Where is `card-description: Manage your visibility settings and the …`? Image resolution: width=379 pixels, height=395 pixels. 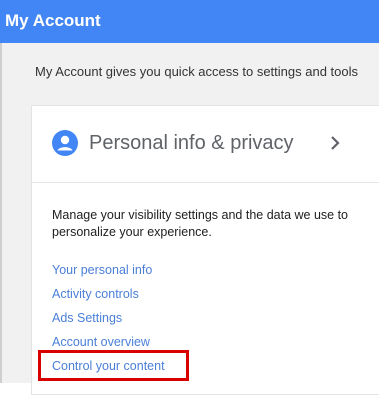 card-description: Manage your visibility settings and the … is located at coordinates (200, 223).